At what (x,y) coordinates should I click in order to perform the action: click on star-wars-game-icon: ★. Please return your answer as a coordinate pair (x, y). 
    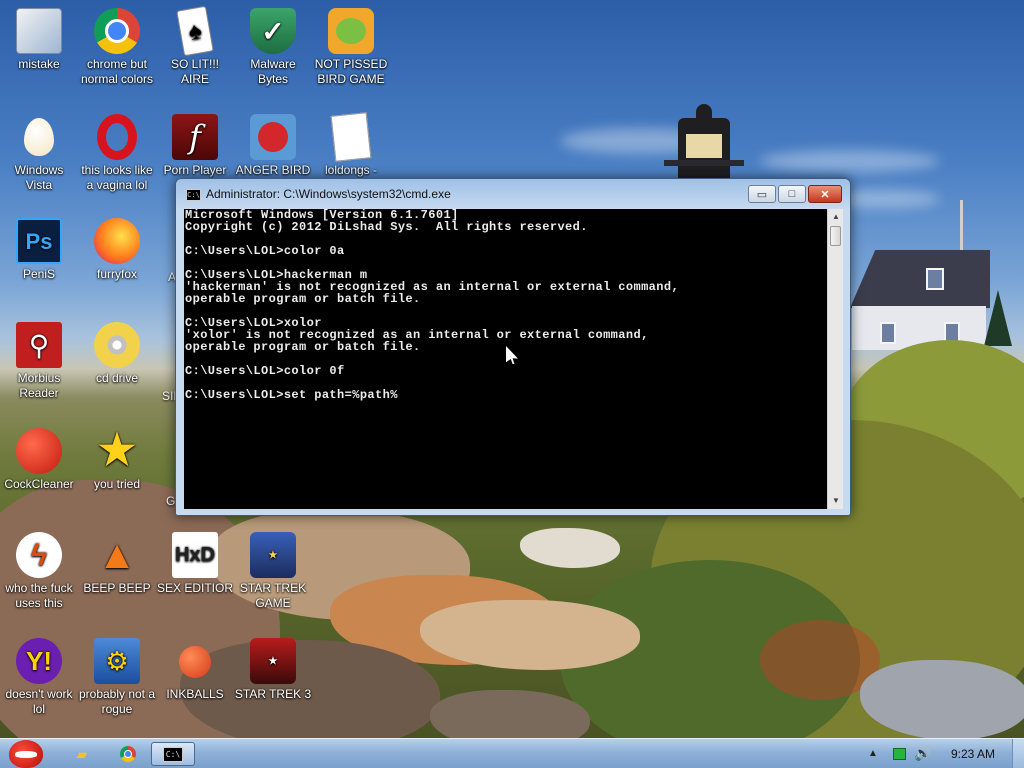
    Looking at the image, I should click on (273, 555).